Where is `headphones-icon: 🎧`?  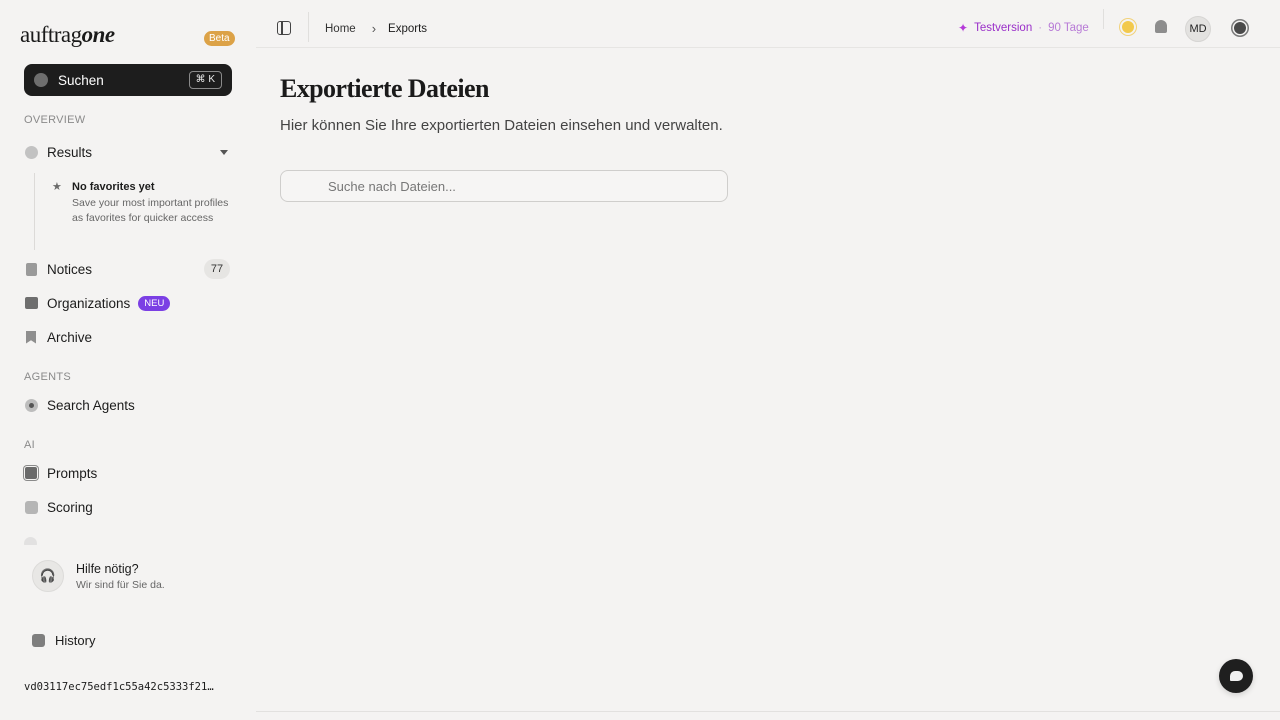
headphones-icon: 🎧 is located at coordinates (48, 576).